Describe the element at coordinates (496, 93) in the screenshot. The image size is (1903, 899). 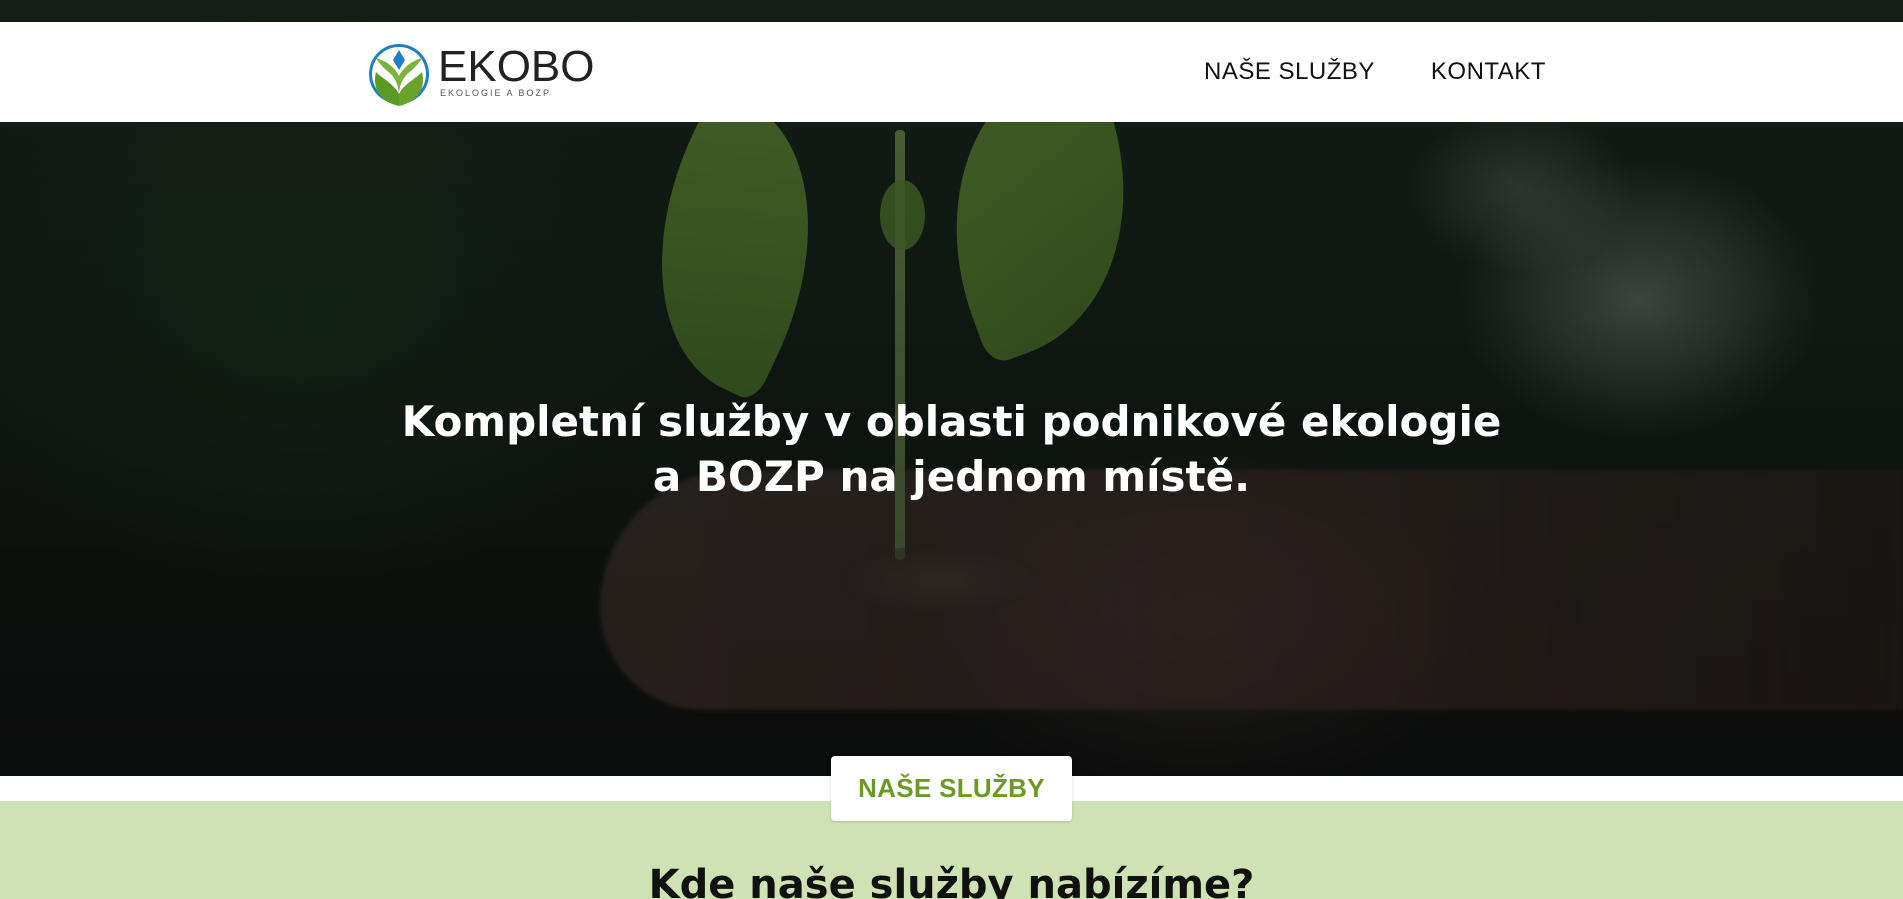
I see `logo-subtitle: EKOLOGIE A BOZP` at that location.